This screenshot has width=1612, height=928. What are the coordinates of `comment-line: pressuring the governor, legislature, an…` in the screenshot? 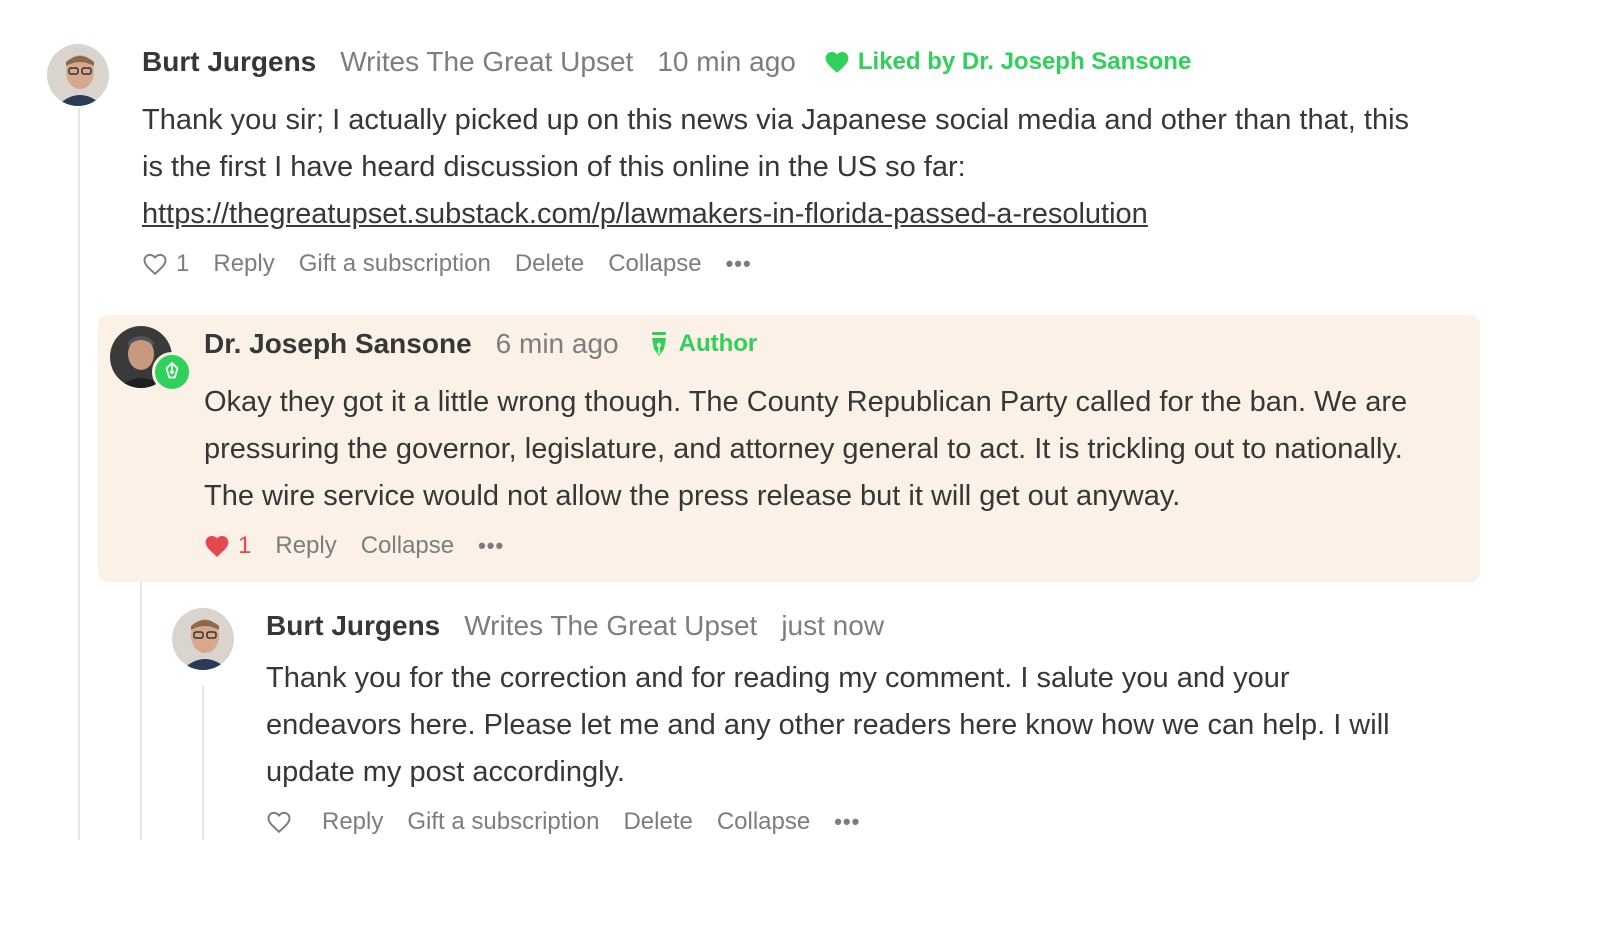 It's located at (803, 449).